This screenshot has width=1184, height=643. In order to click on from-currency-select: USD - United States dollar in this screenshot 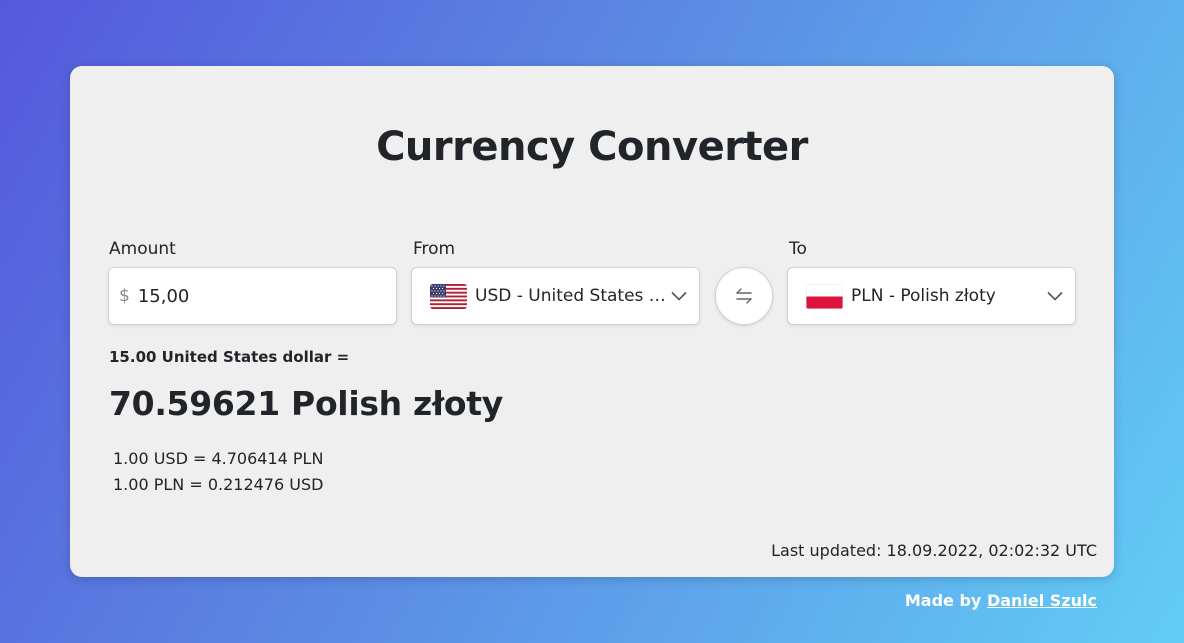, I will do `click(555, 296)`.